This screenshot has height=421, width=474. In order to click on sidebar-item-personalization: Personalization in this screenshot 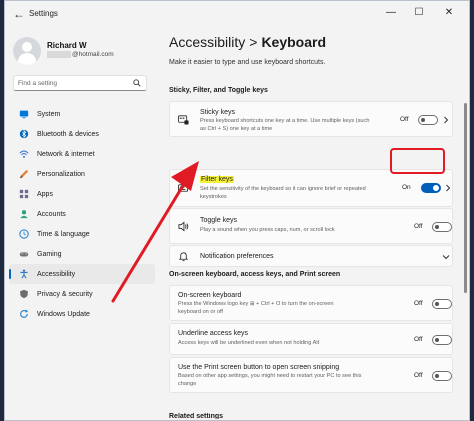, I will do `click(82, 174)`.